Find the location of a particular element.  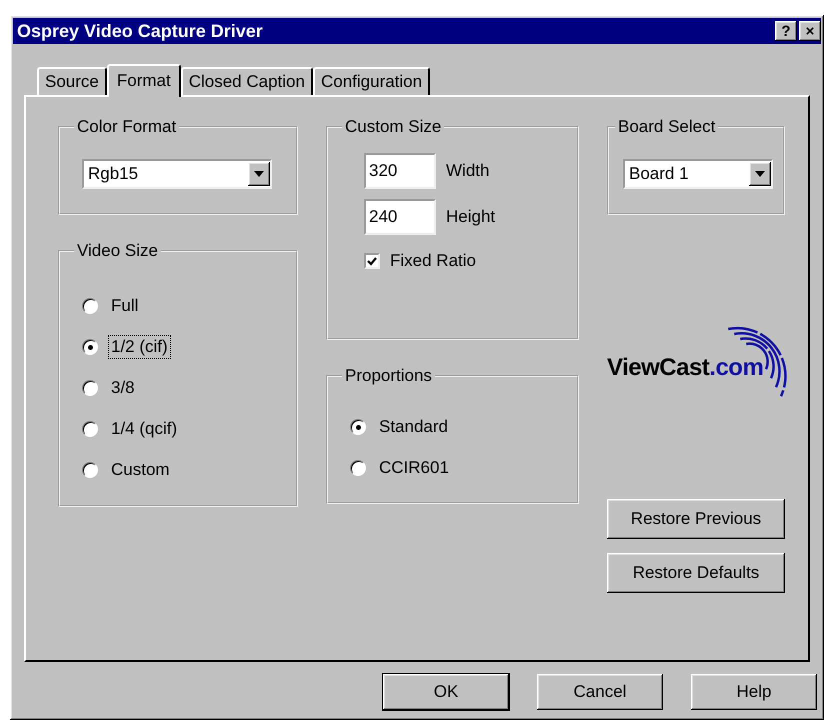

restore-defaults-button: Restore Defaults is located at coordinates (696, 573).